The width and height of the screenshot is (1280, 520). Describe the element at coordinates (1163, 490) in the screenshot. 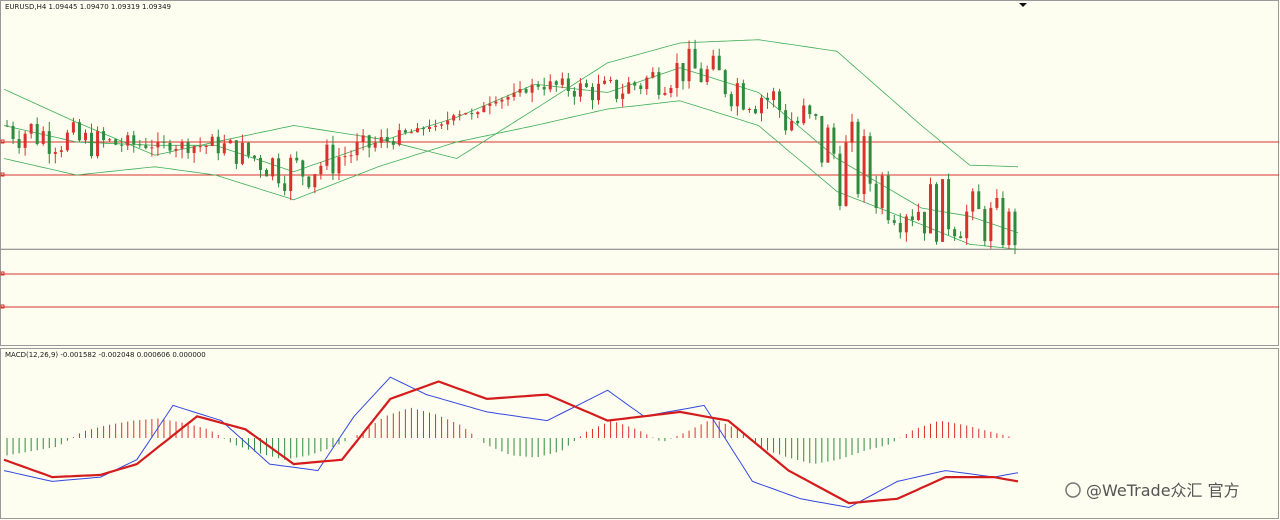

I see `watermark-text: @WeTrade众汇 官方` at that location.